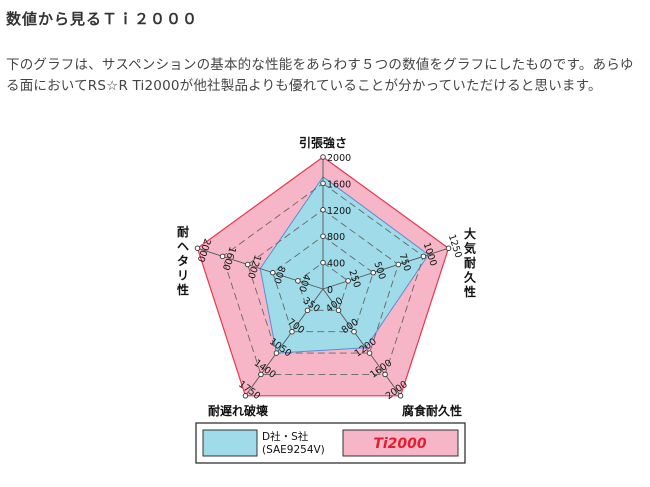 Image resolution: width=650 pixels, height=487 pixels. What do you see at coordinates (400, 444) in the screenshot?
I see `ti2000-logo: Ti2000` at bounding box center [400, 444].